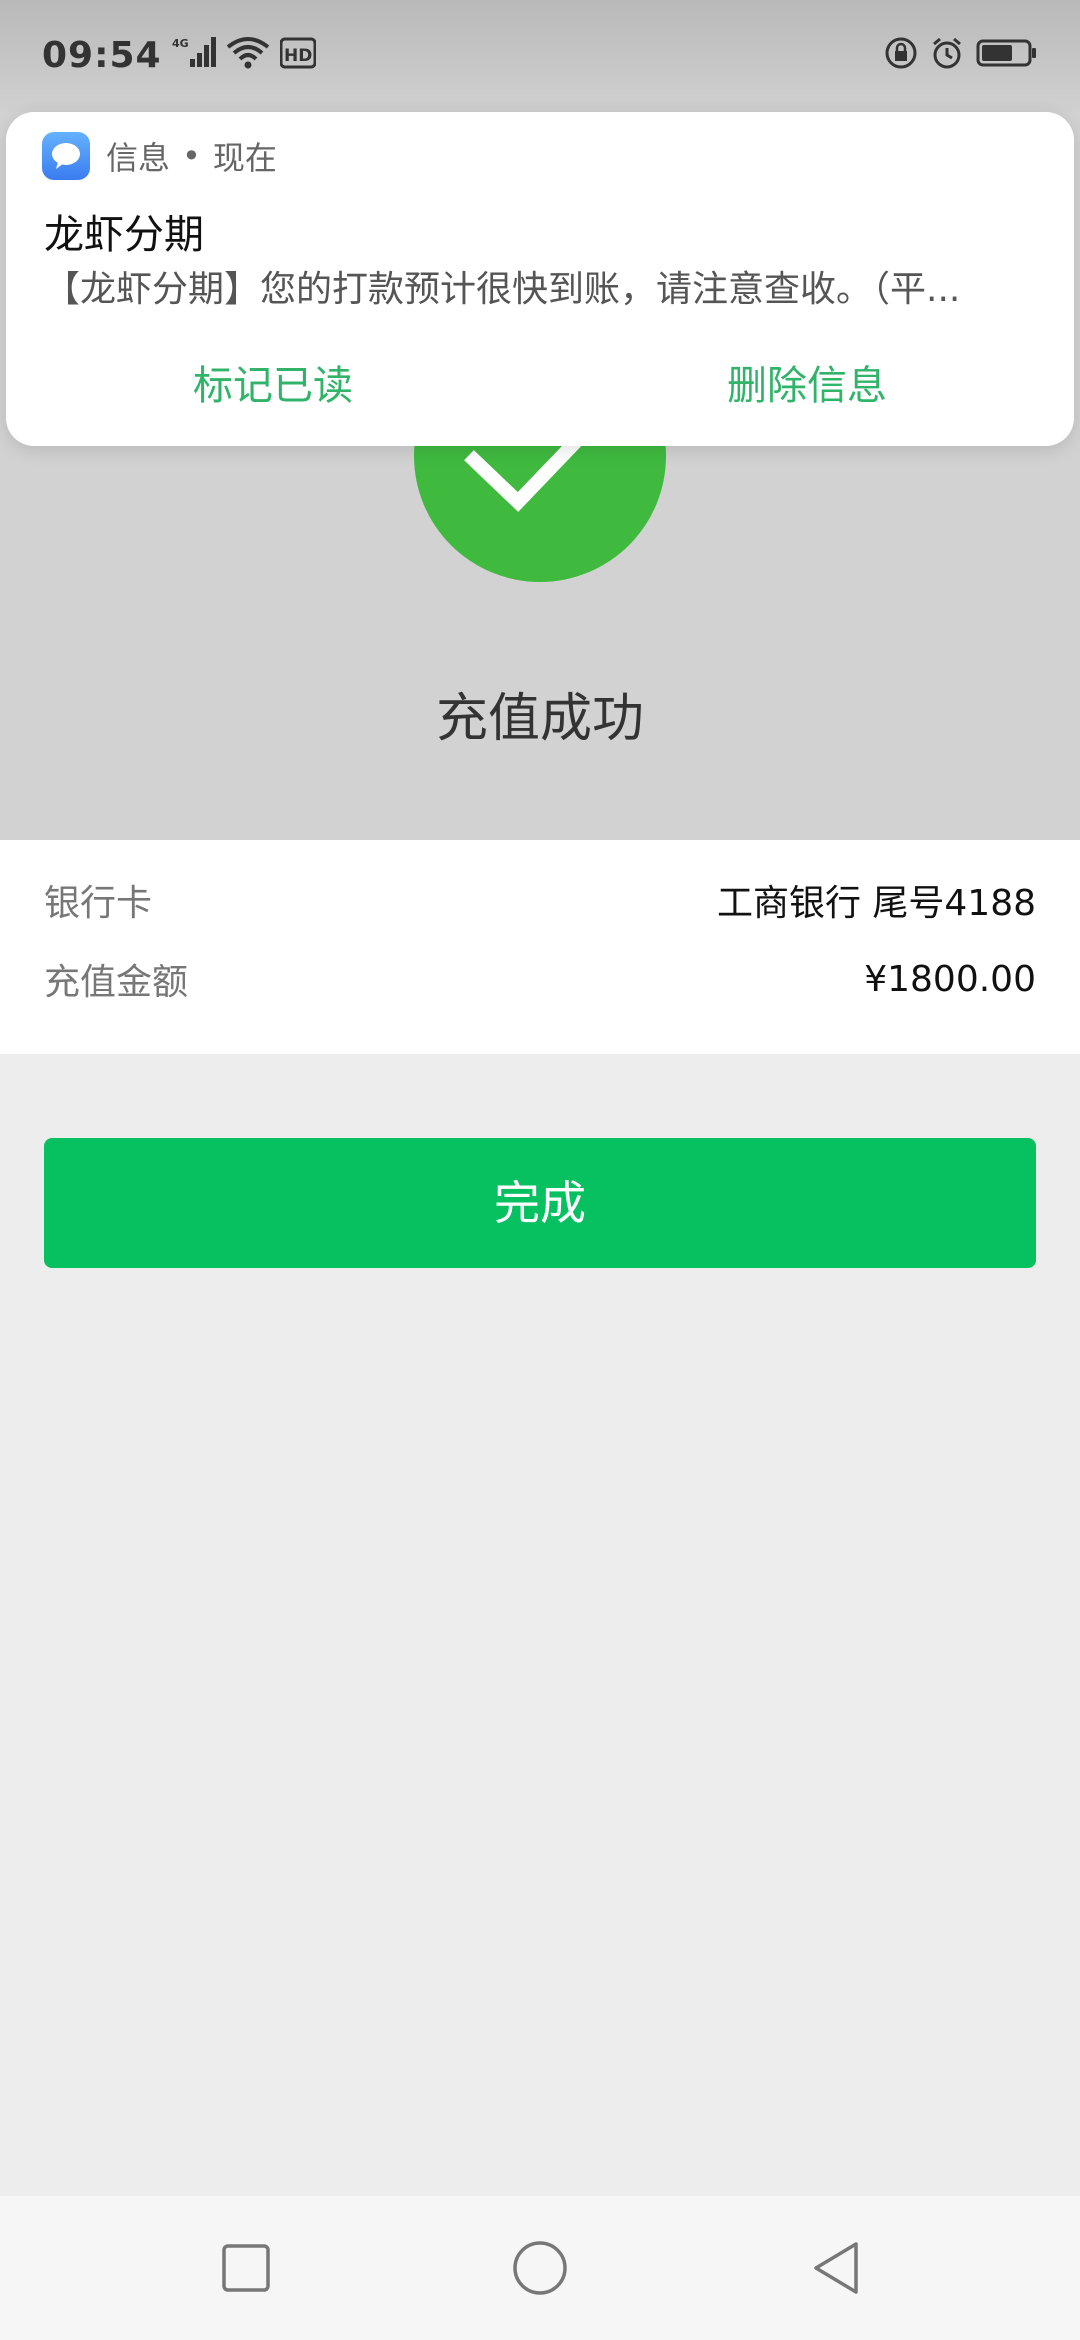 This screenshot has width=1080, height=2340. I want to click on home-circle-icon, so click(540, 2268).